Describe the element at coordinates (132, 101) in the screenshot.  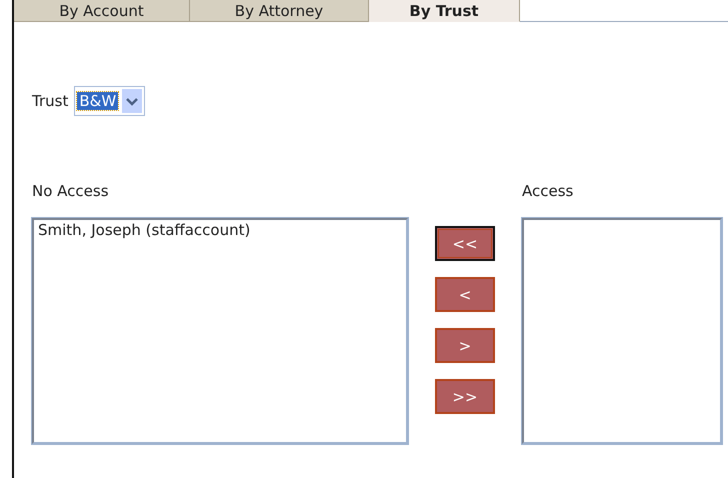
I see `caret-icon` at that location.